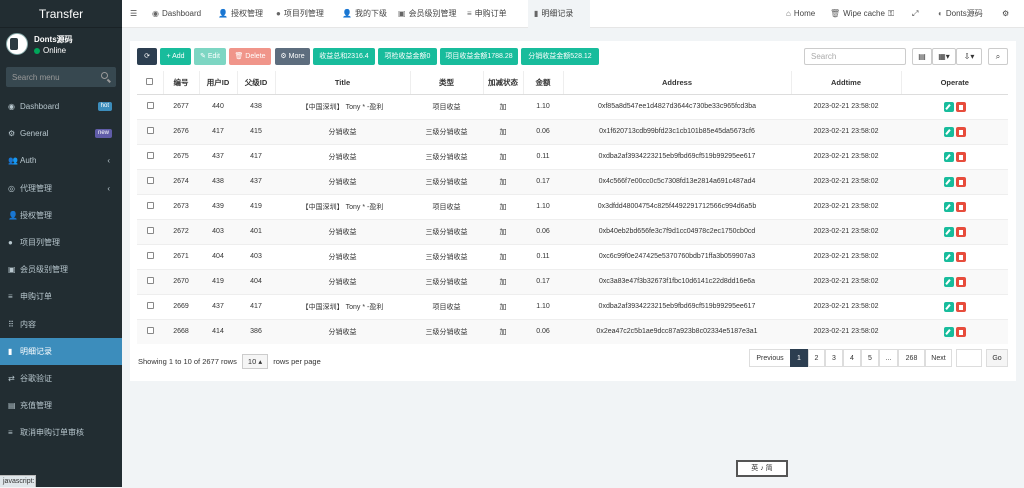 This screenshot has height=488, width=1024. I want to click on sidebar-item: ⚙Generalnew, so click(61, 133).